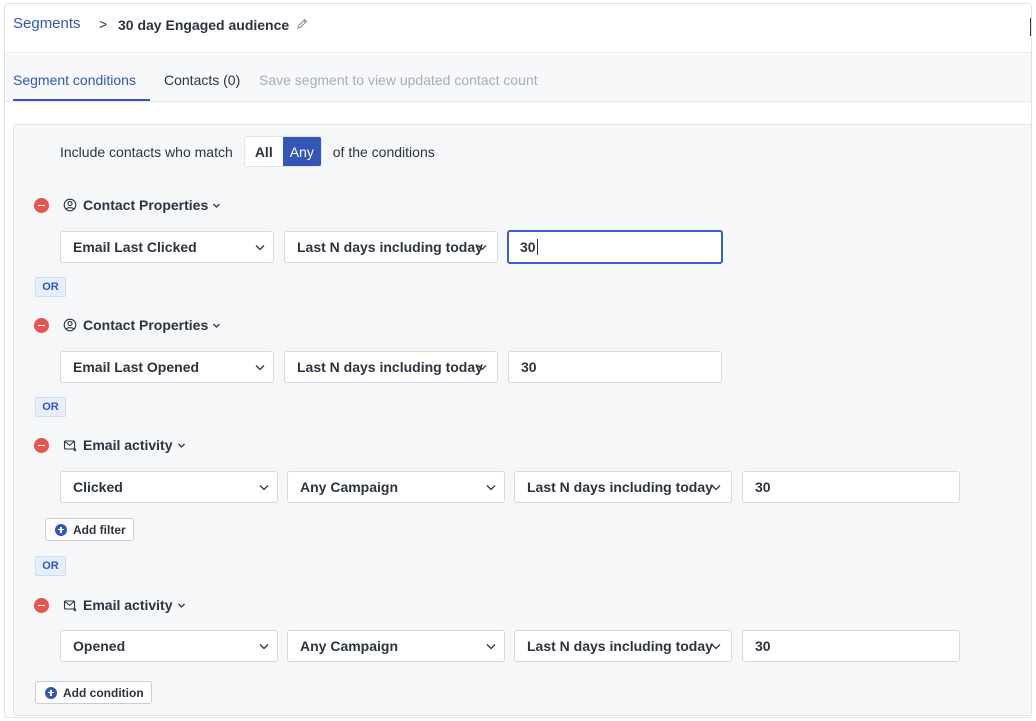  I want to click on add-condition-button: Add condition, so click(93, 692).